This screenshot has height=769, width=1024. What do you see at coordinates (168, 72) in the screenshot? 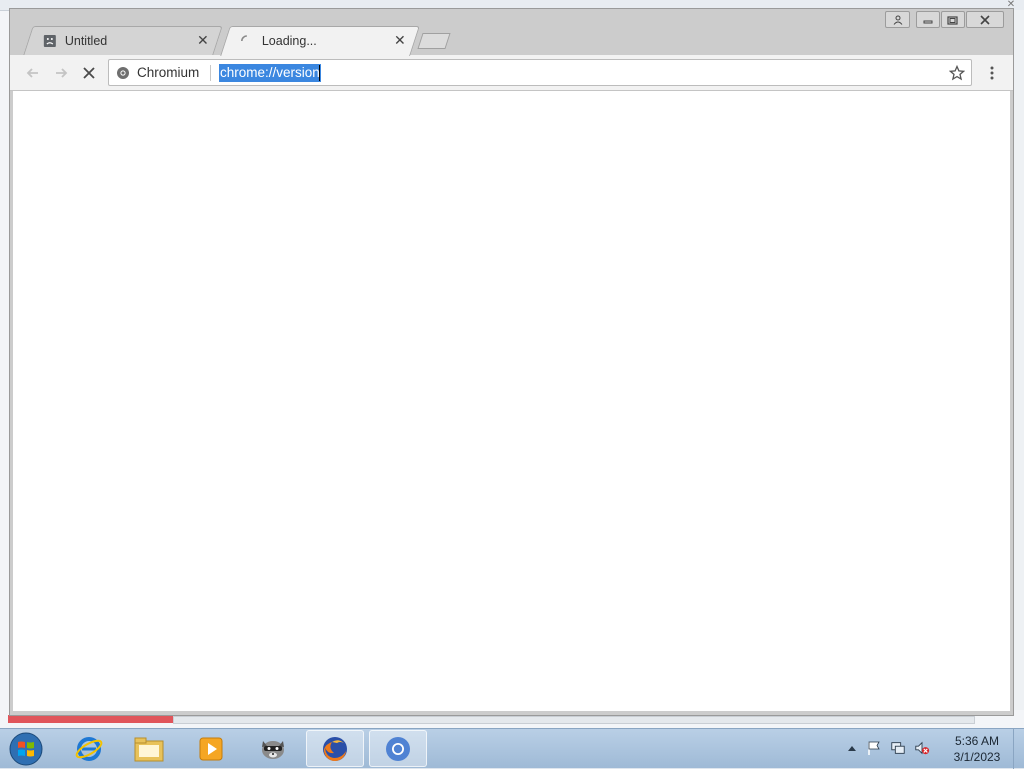
I see `site-chip-label: Chromium` at bounding box center [168, 72].